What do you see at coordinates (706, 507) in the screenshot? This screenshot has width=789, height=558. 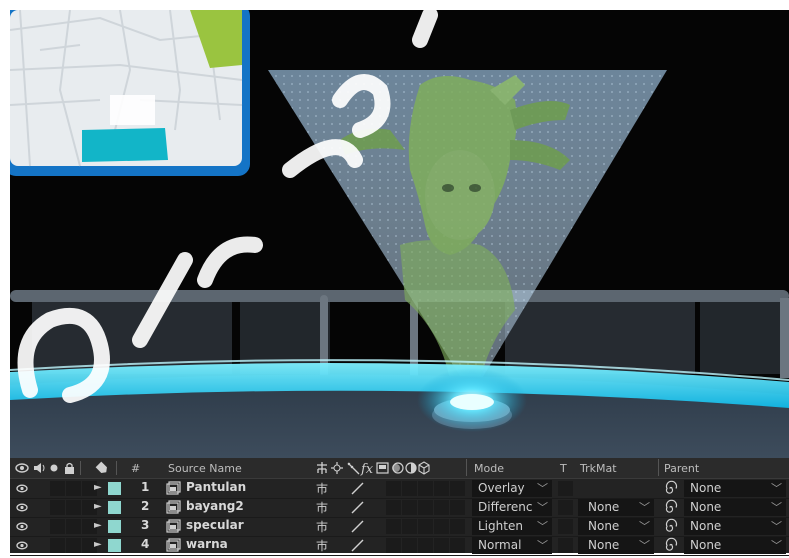 I see `parent-value: None` at bounding box center [706, 507].